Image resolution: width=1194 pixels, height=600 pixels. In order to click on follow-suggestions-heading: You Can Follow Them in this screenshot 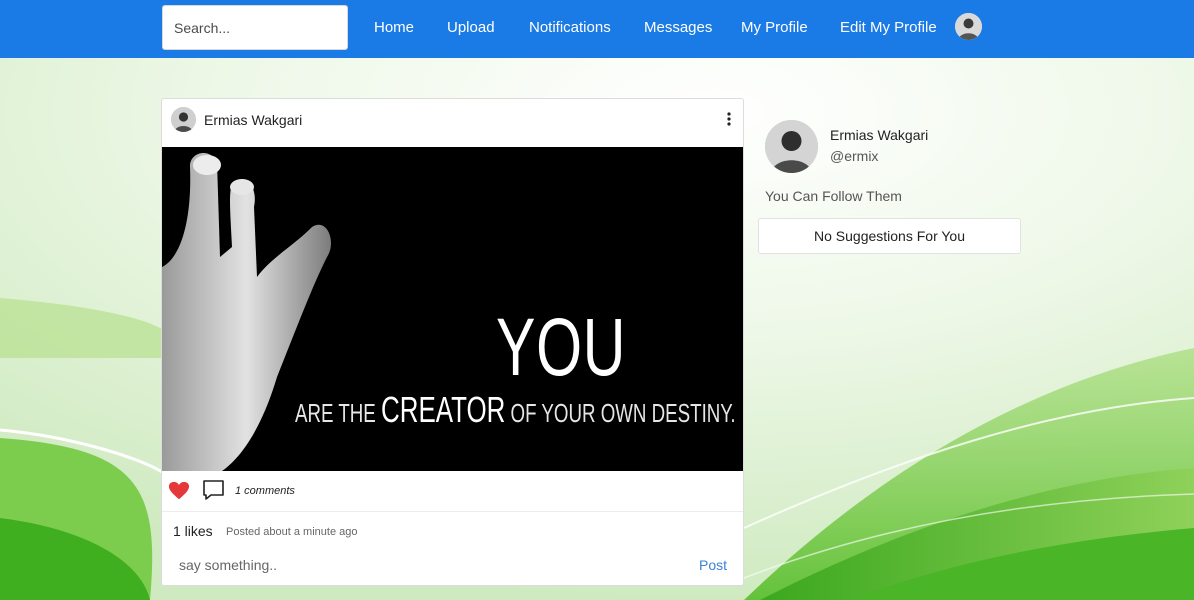, I will do `click(833, 196)`.